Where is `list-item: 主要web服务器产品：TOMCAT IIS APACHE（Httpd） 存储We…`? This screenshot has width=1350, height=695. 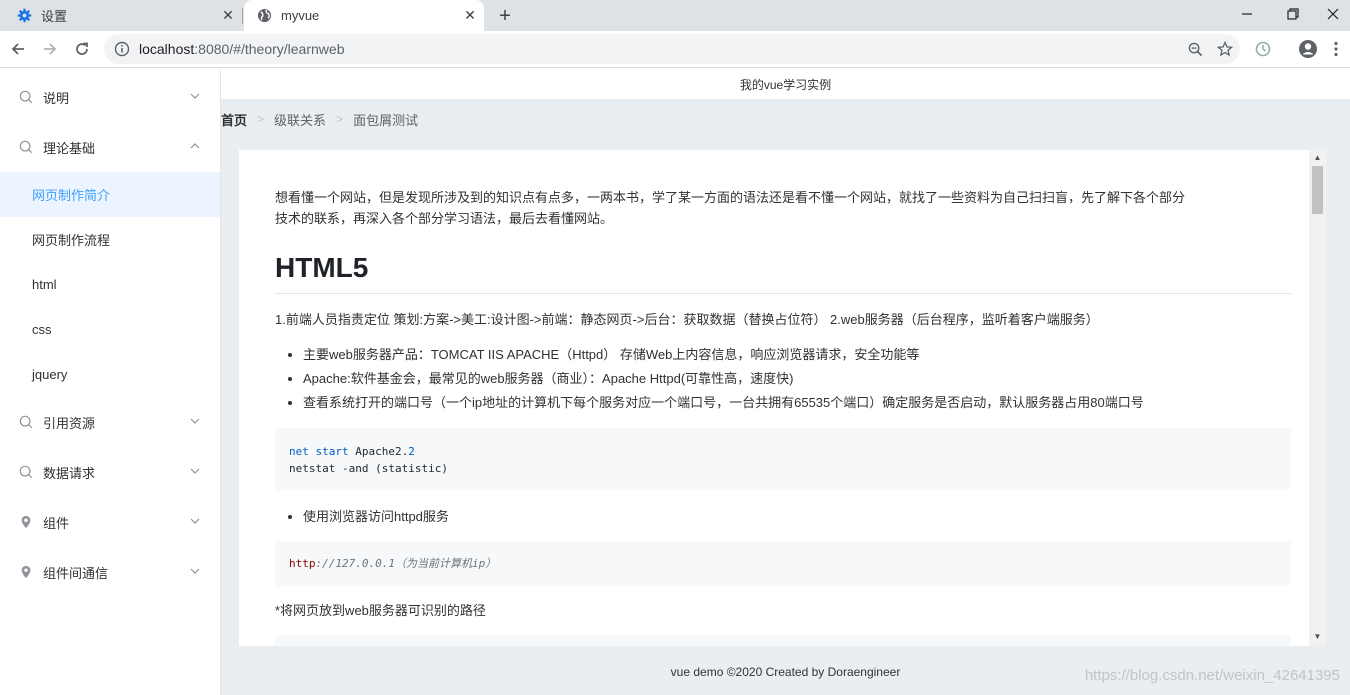
list-item: 主要web服务器产品：TOMCAT IIS APACHE（Httpd） 存储We… is located at coordinates (723, 355).